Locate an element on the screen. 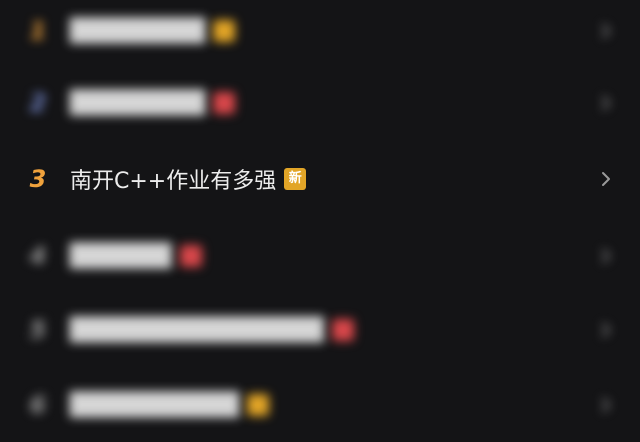  hot-list-title: ██████████ is located at coordinates (155, 405).